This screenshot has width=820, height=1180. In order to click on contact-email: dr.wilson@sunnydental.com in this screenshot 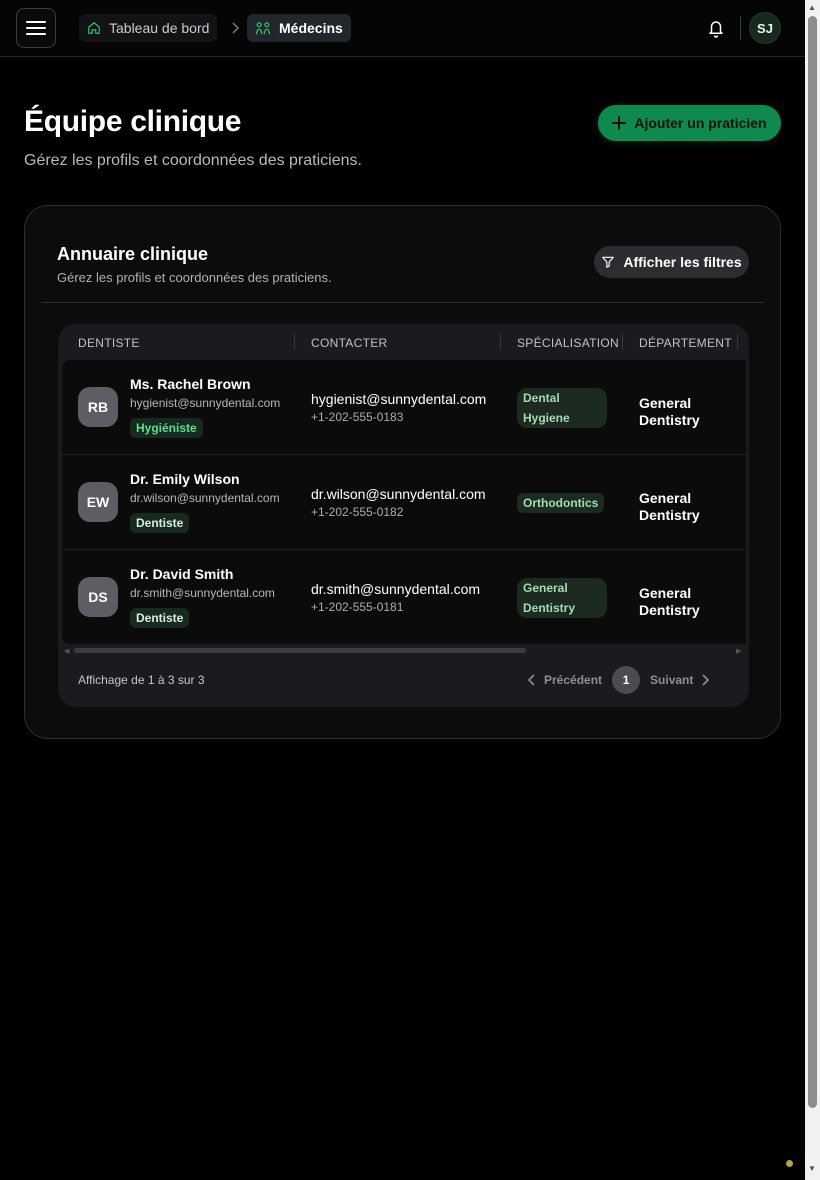, I will do `click(398, 494)`.